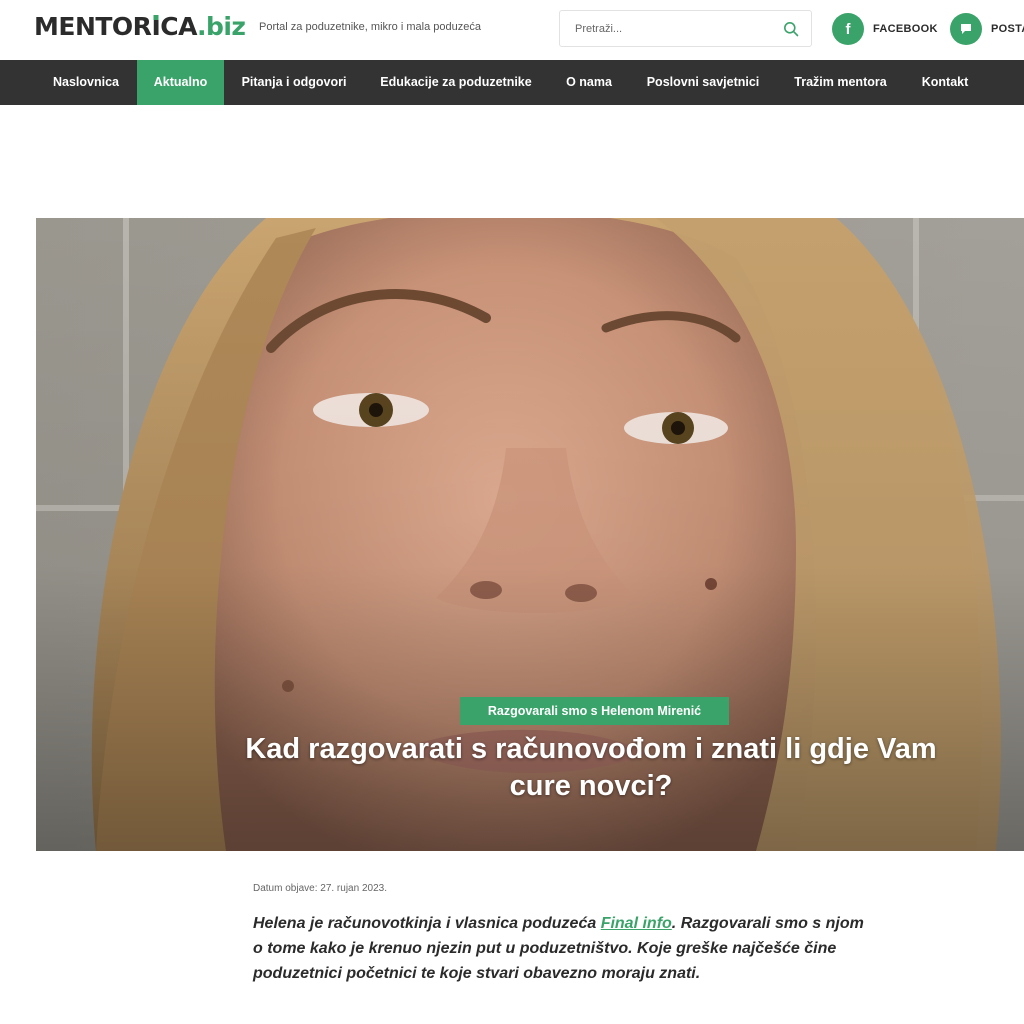 The image size is (1024, 1024). What do you see at coordinates (589, 82) in the screenshot?
I see `nav-item-o-nama: O nama` at bounding box center [589, 82].